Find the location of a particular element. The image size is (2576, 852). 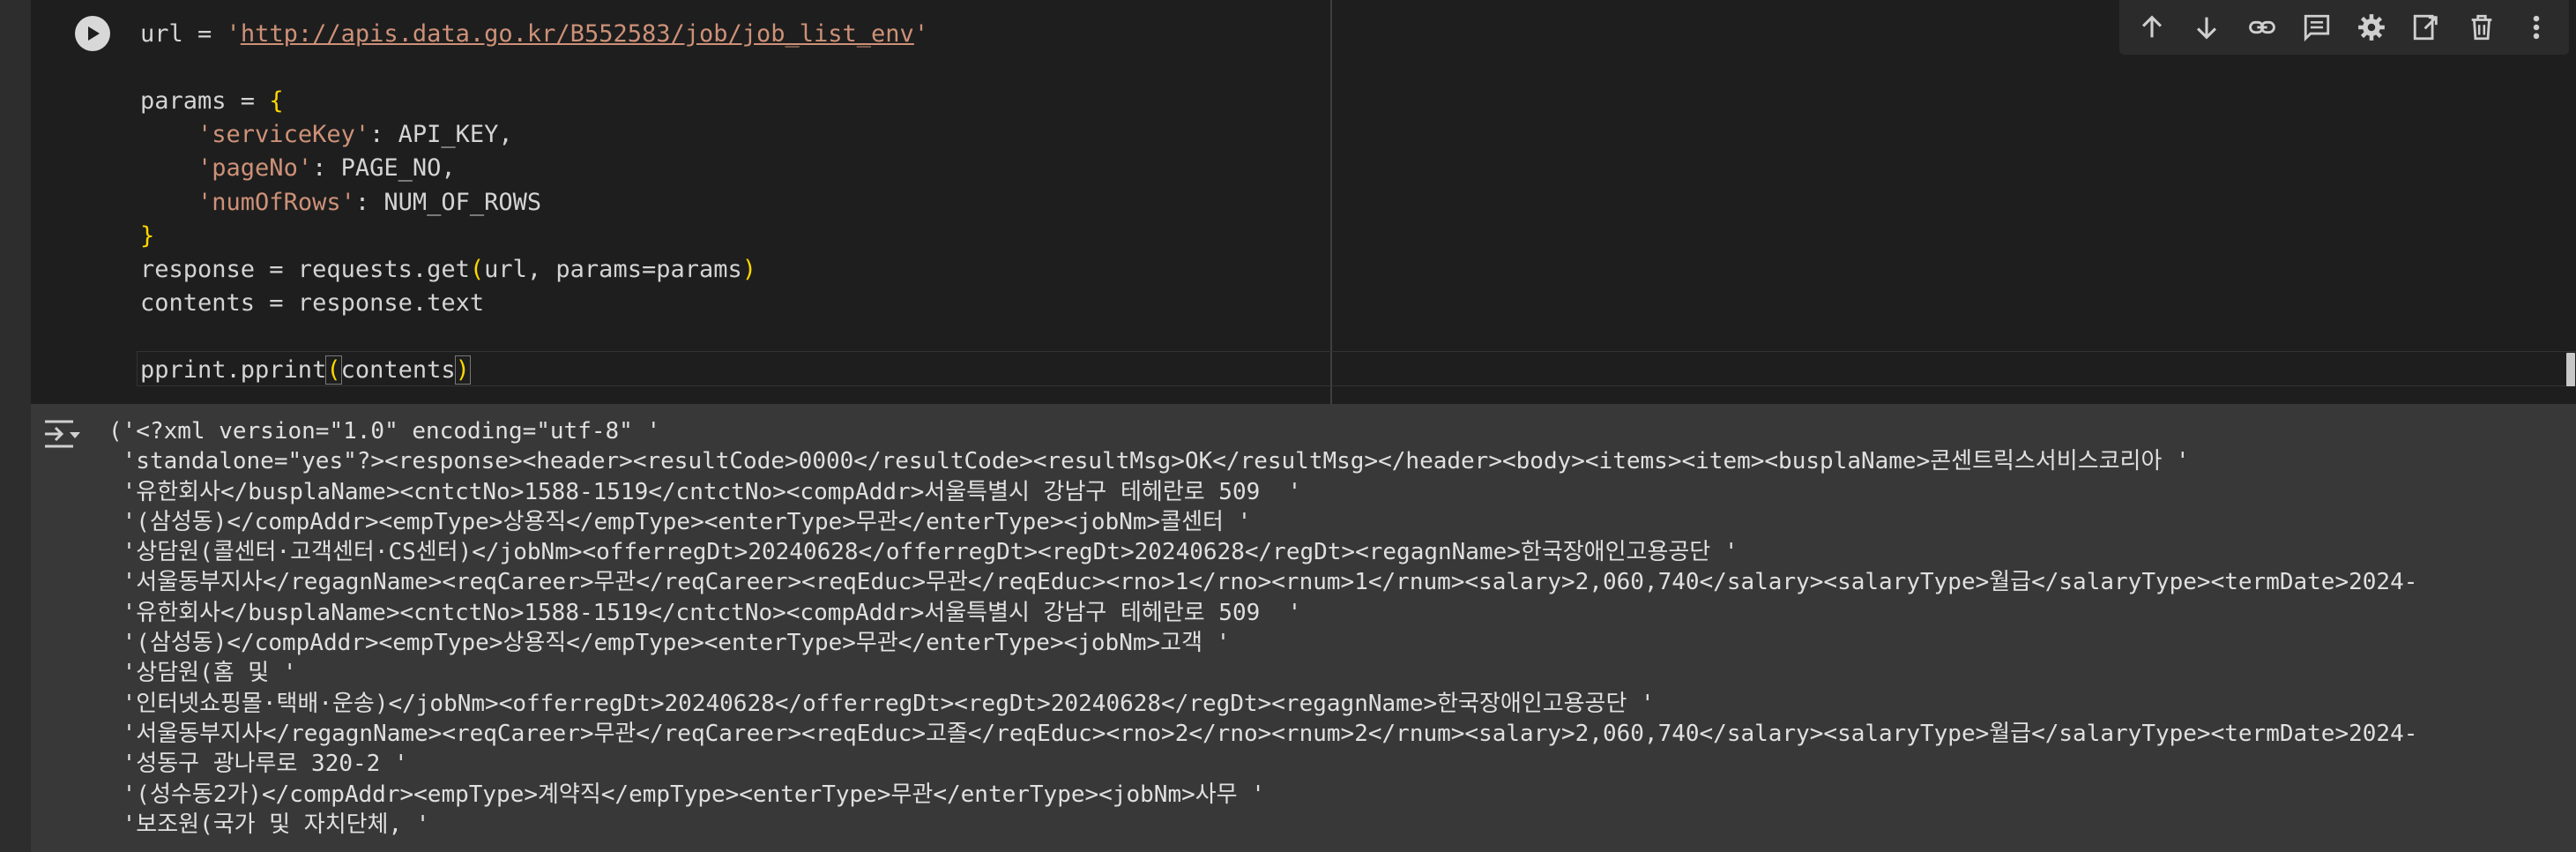

code-line-servicekey: 'serviceKey': API_KEY, is located at coordinates (326, 135).